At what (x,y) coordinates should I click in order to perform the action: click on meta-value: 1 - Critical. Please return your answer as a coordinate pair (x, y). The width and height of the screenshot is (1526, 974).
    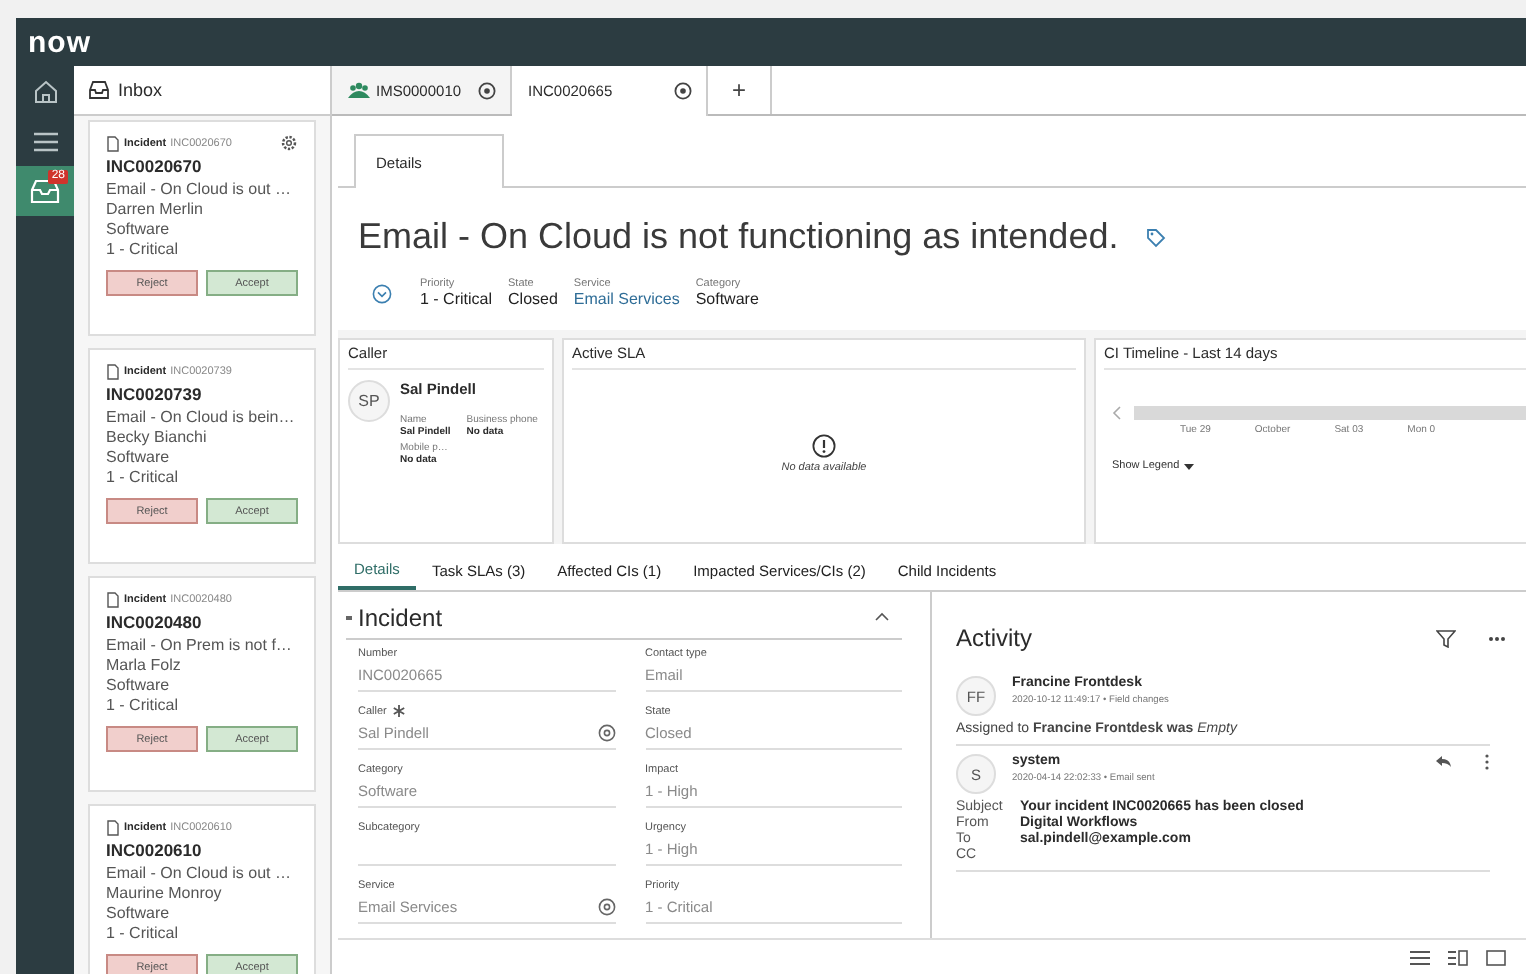
    Looking at the image, I should click on (456, 299).